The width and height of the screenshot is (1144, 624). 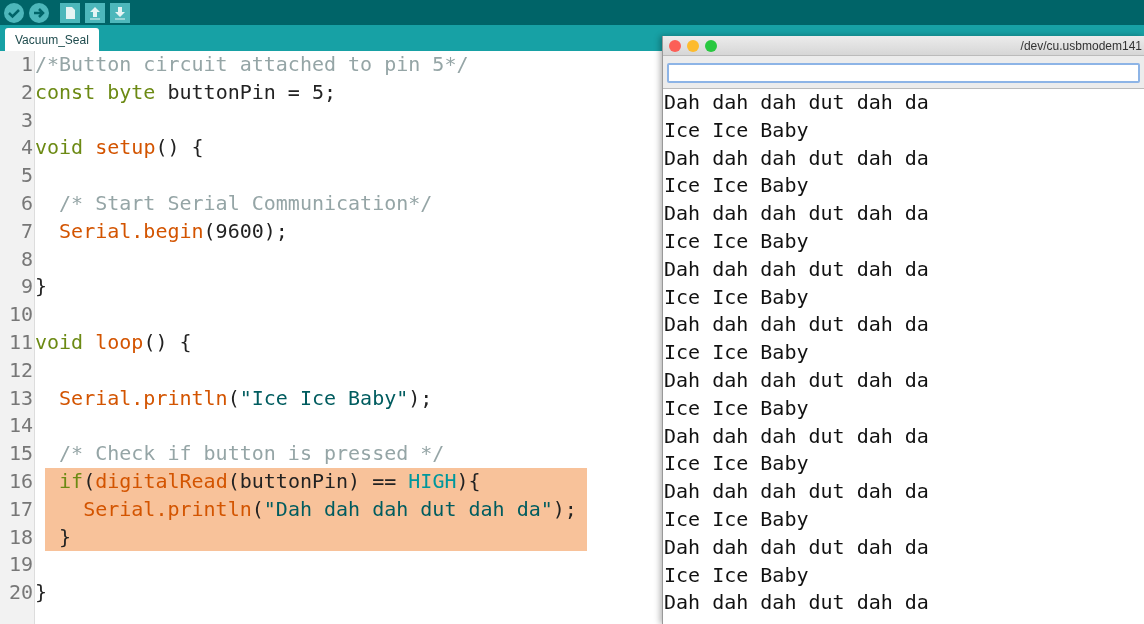 I want to click on close-icon, so click(x=675, y=45).